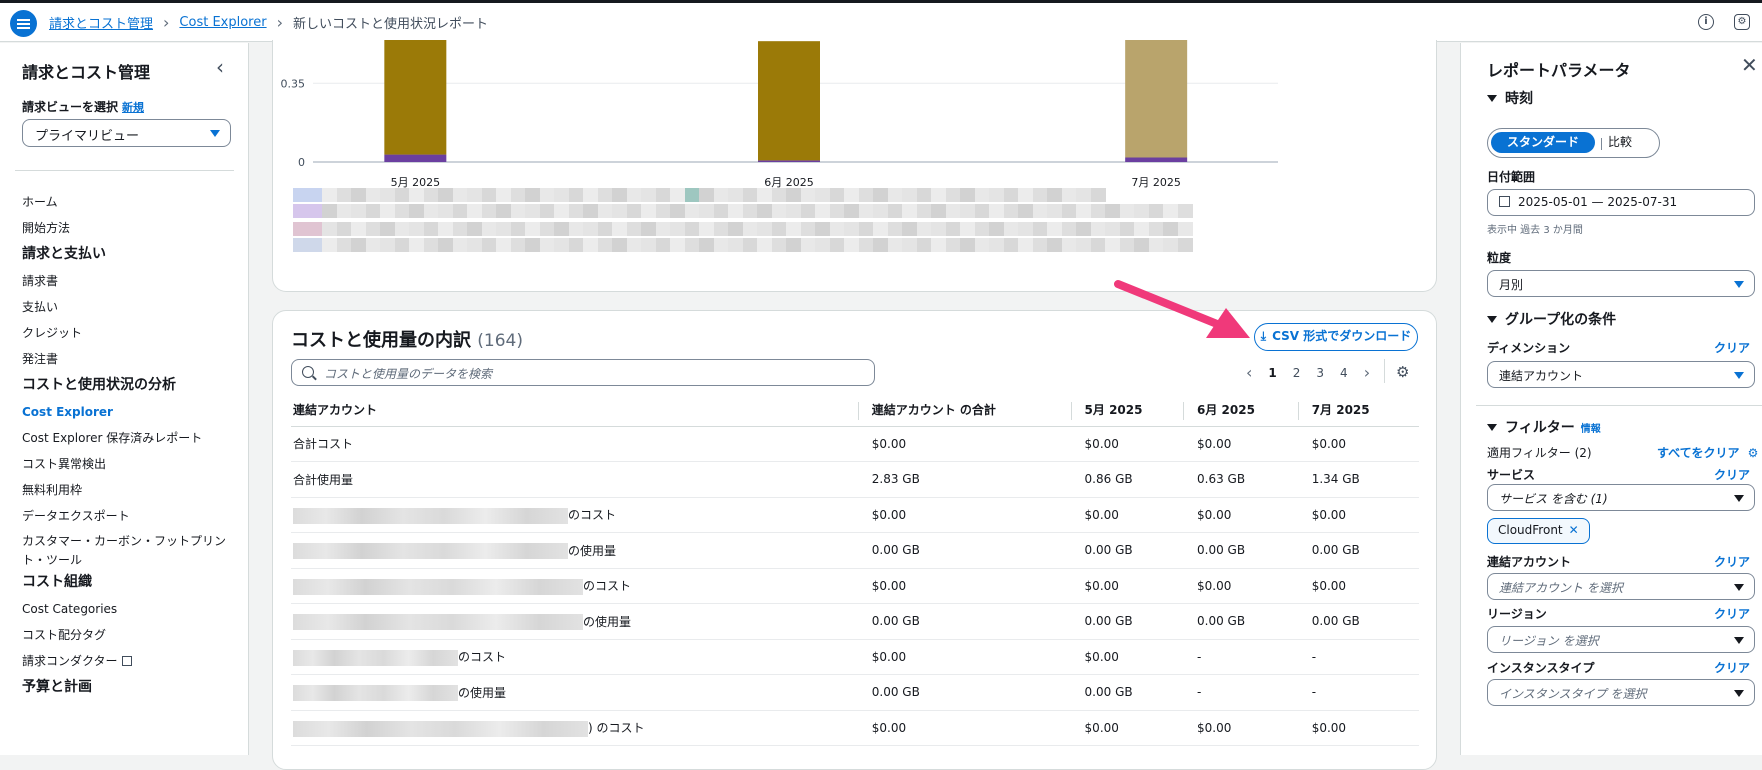 The width and height of the screenshot is (1762, 770). Describe the element at coordinates (1402, 372) in the screenshot. I see `table-preferences-gear-icon: ⚙` at that location.